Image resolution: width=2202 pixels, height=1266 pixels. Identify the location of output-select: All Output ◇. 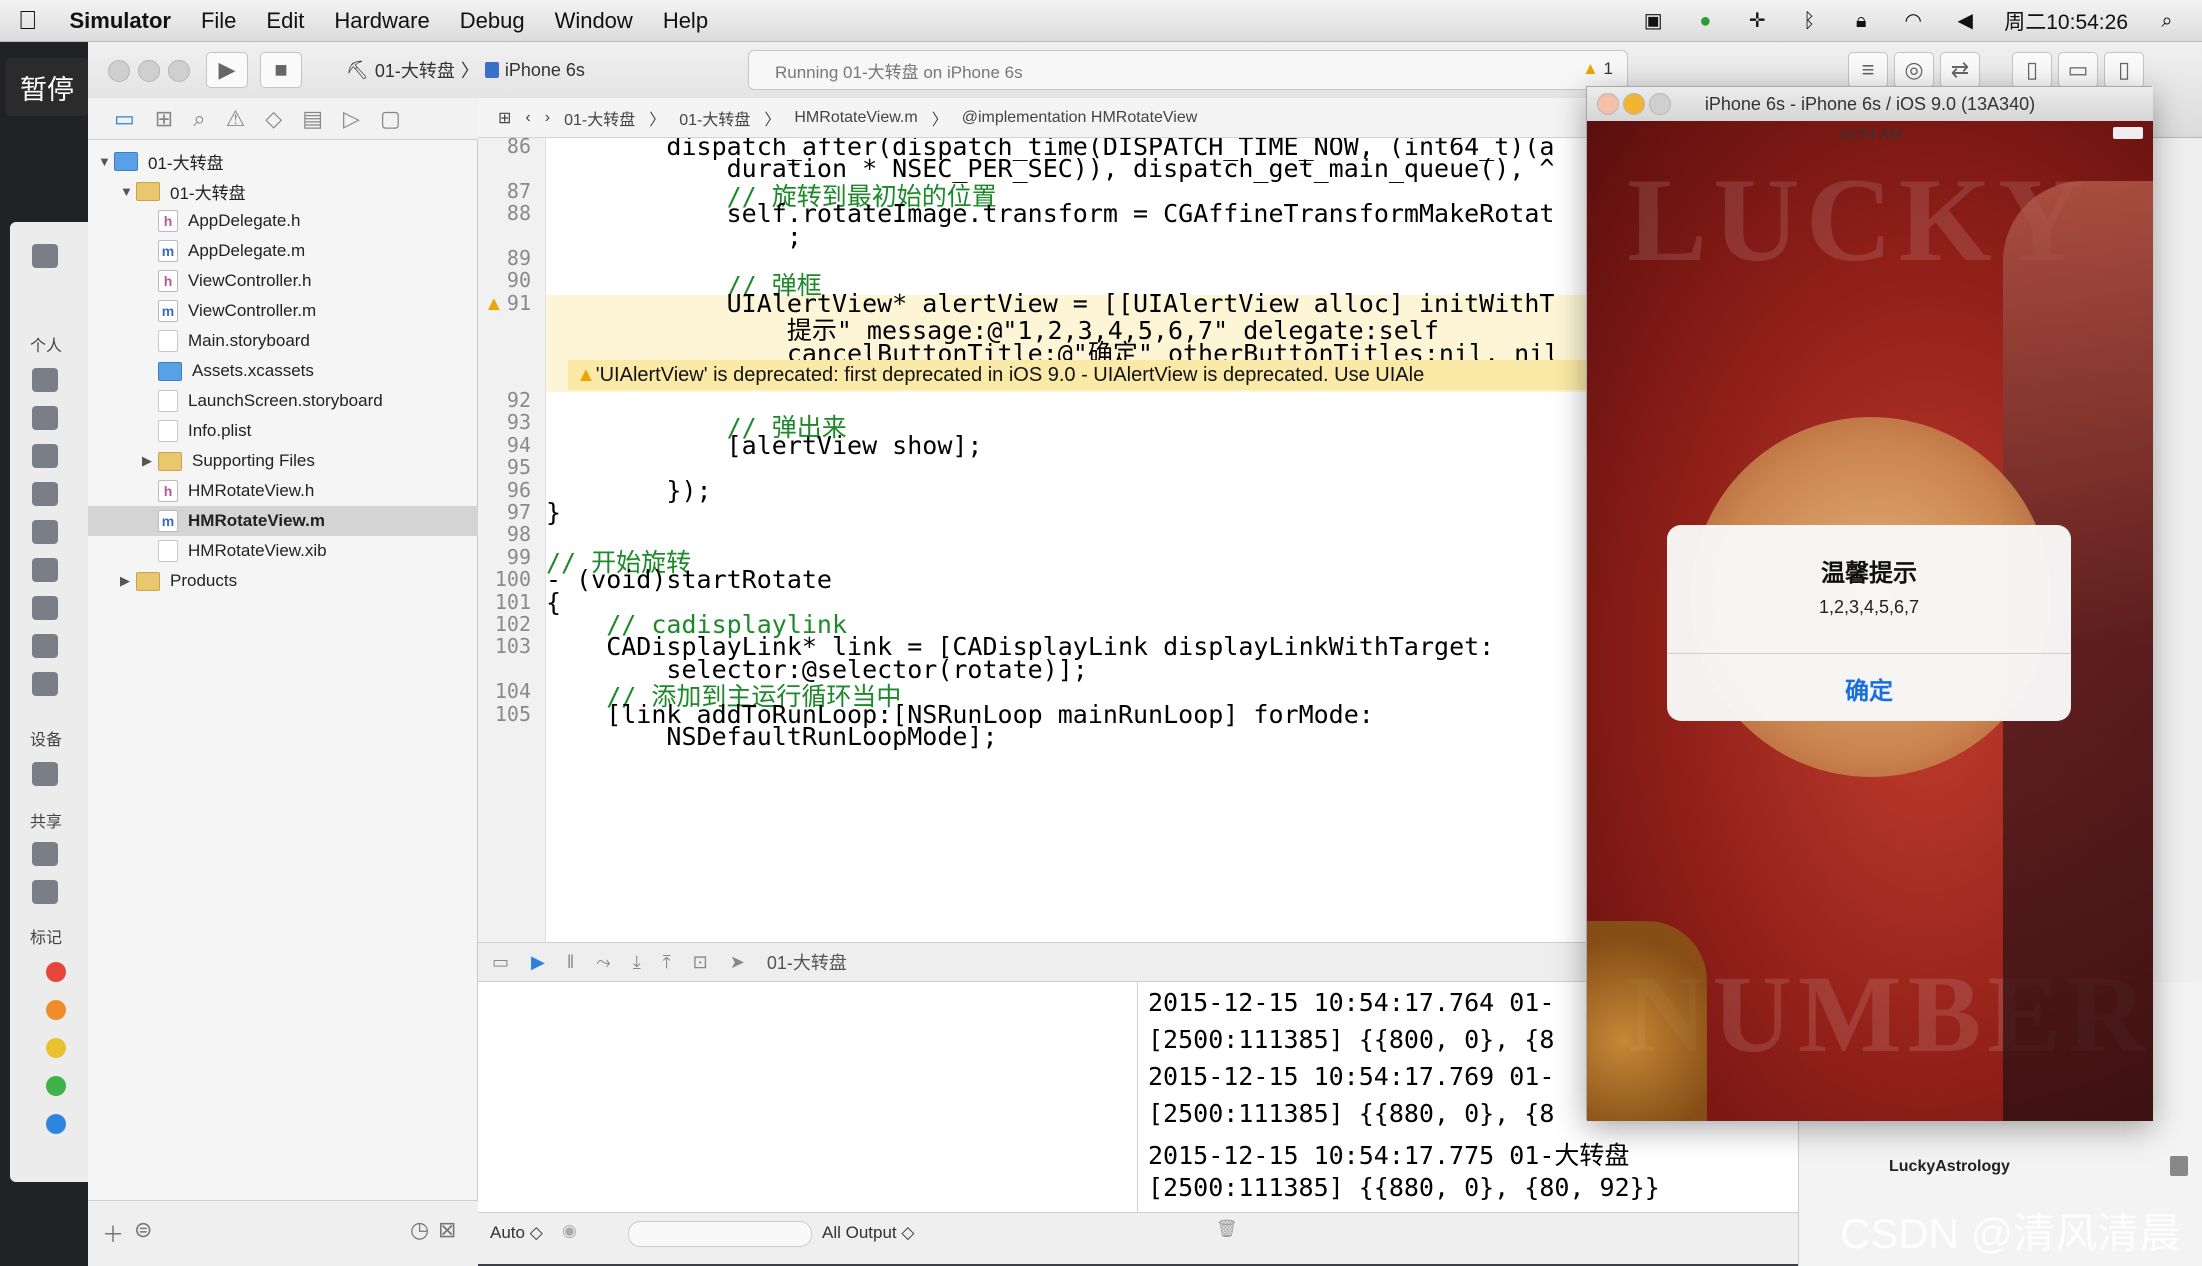
(868, 1233).